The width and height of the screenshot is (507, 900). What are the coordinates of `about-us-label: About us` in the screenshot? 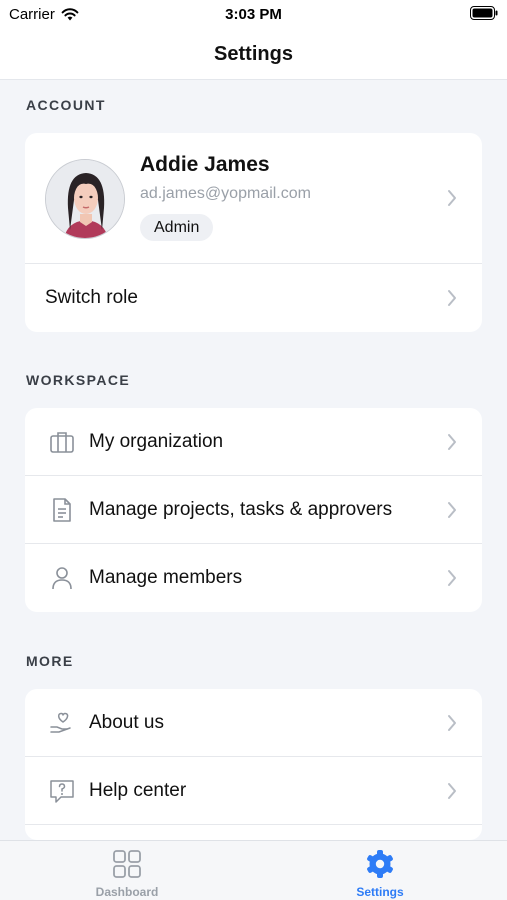 It's located at (126, 722).